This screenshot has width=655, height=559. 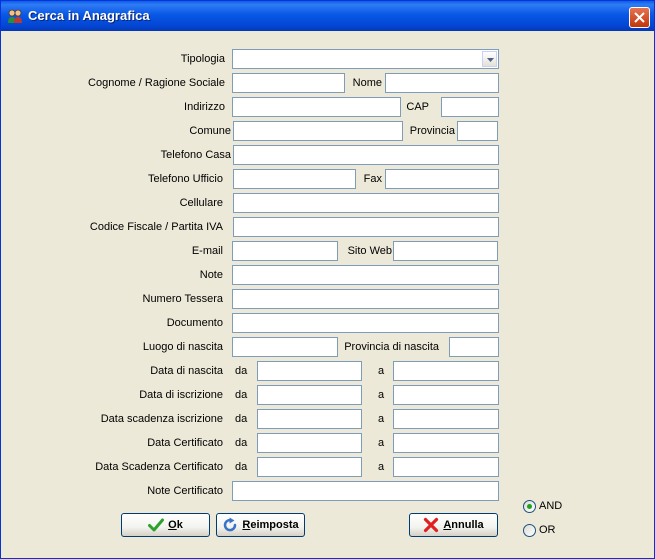 I want to click on data-scadenza-certificato-label: Data Scadenza Certificato, so click(x=159, y=467).